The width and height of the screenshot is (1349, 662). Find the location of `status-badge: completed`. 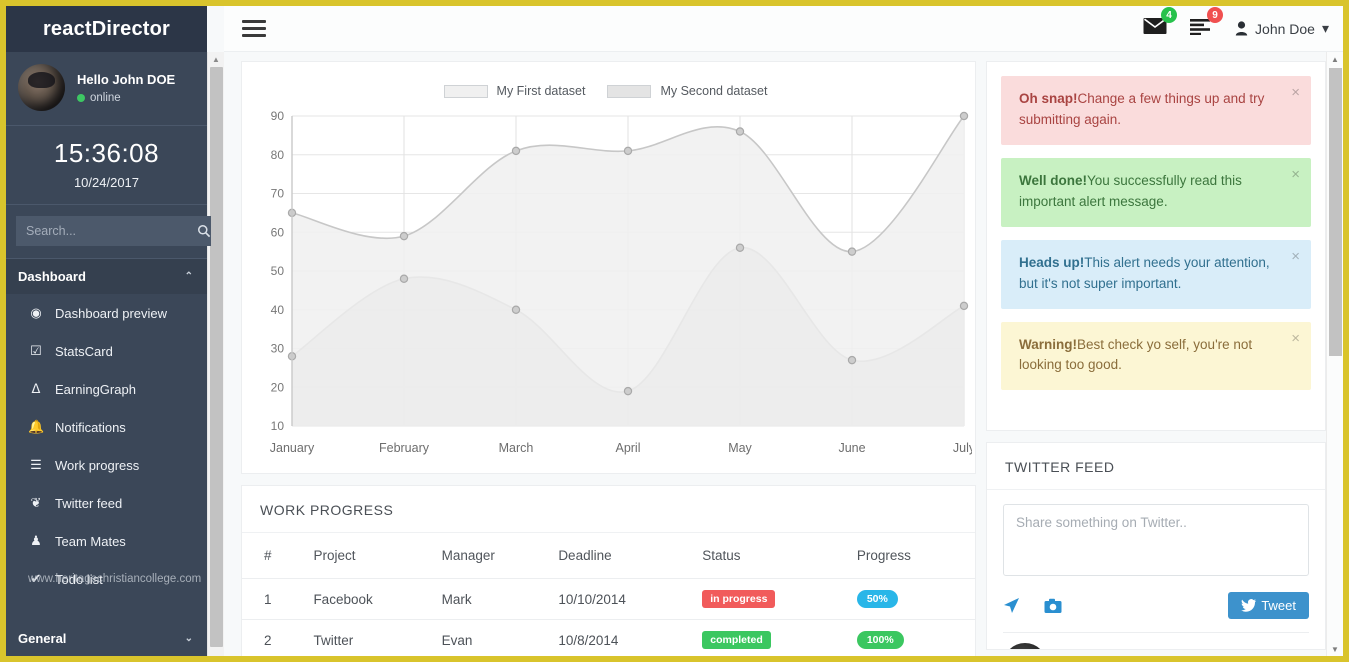

status-badge: completed is located at coordinates (736, 640).